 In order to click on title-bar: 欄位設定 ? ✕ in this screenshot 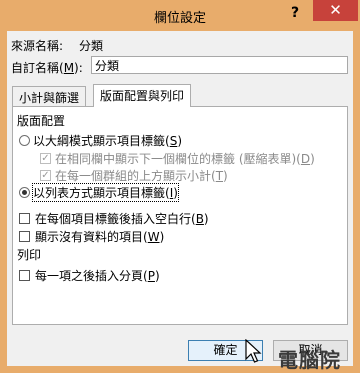, I will do `click(180, 15)`.